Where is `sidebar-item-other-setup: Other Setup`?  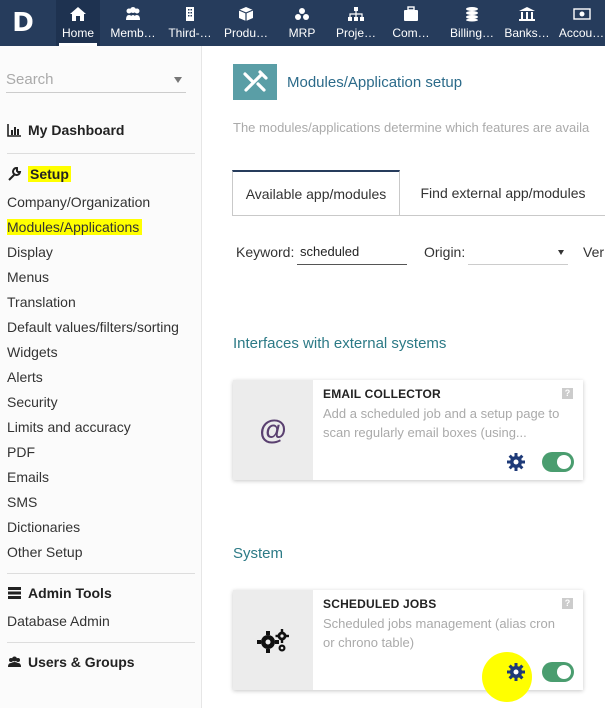
sidebar-item-other-setup: Other Setup is located at coordinates (45, 552).